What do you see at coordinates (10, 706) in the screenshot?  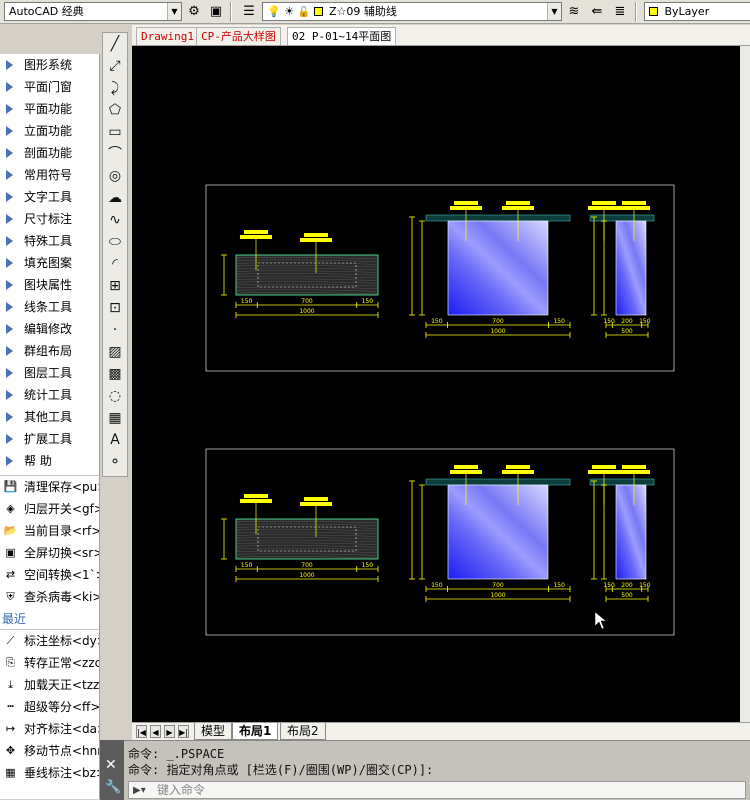 I see `divide-icon: ┅` at bounding box center [10, 706].